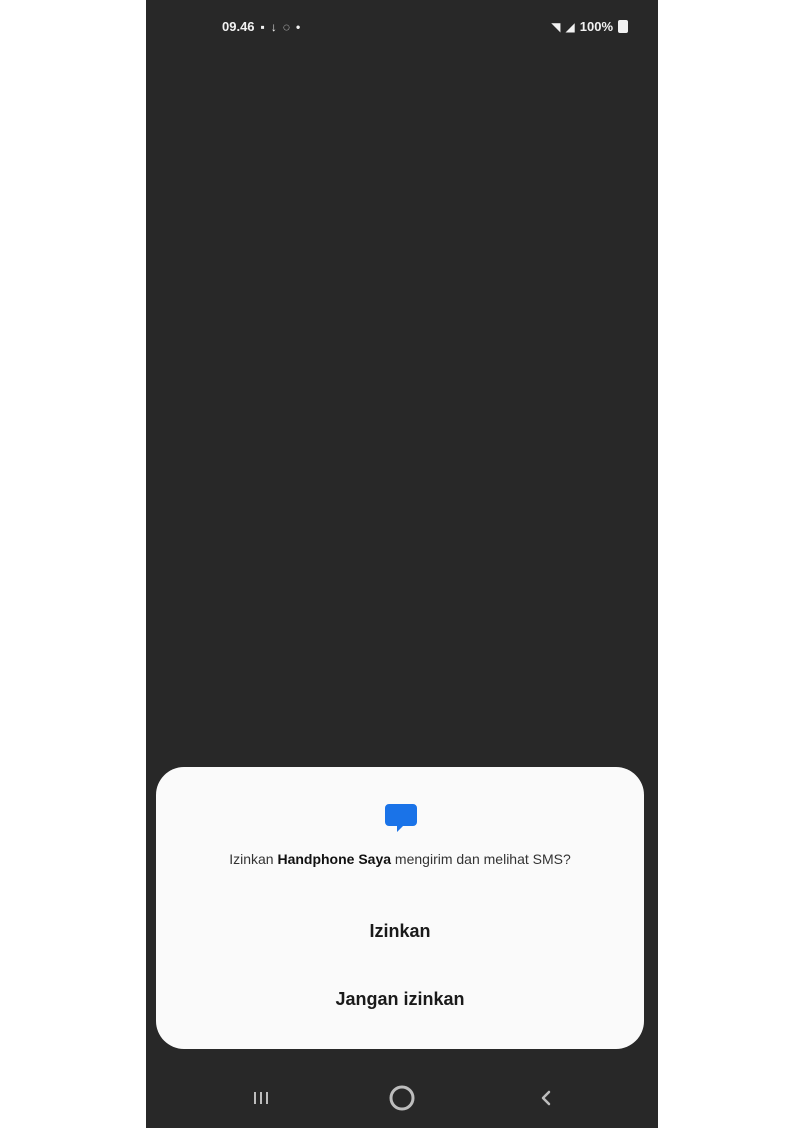 This screenshot has height=1128, width=799. I want to click on status-bar-left: 09.46 ▪ ↓ ◌ •, so click(261, 26).